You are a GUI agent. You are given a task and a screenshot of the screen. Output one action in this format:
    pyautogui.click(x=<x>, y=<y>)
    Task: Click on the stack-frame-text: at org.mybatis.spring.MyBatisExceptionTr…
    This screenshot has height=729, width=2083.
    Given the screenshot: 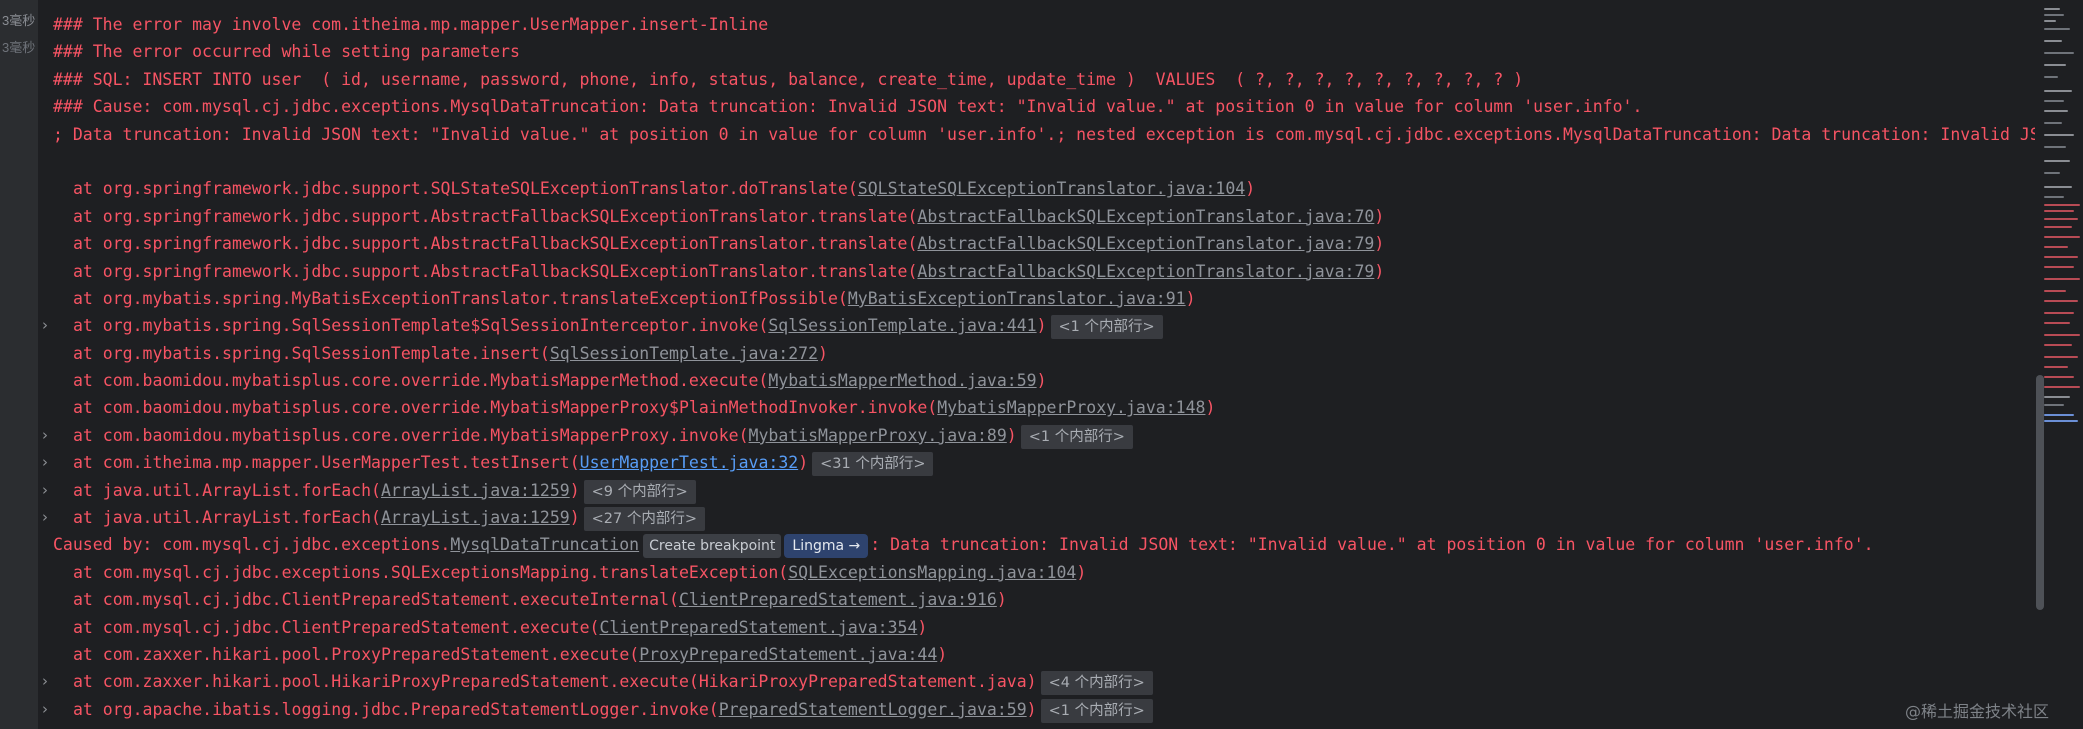 What is the action you would take?
    pyautogui.click(x=460, y=298)
    